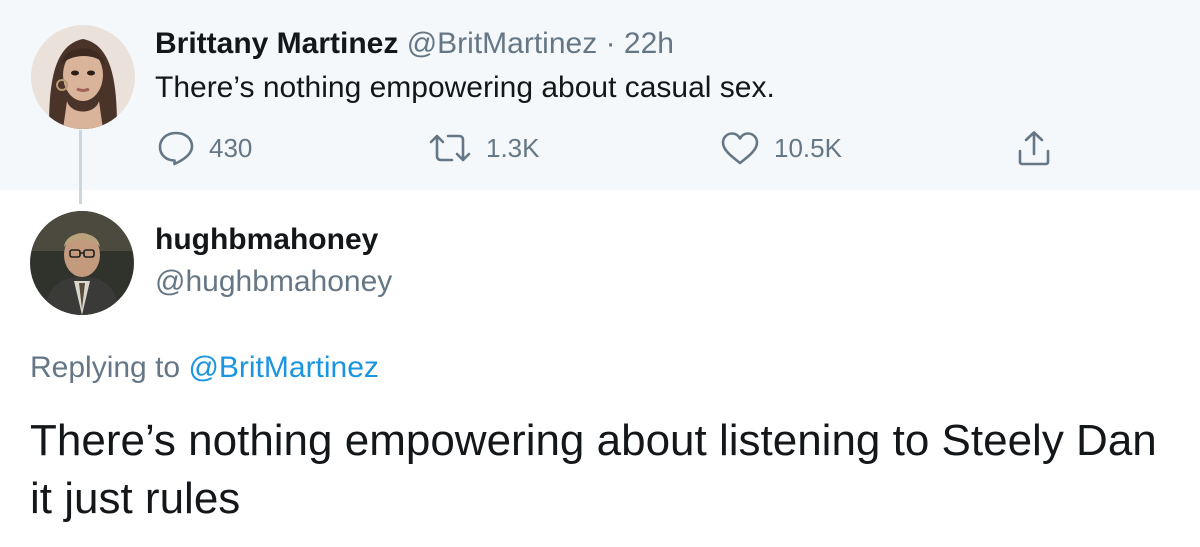  I want to click on retweet-count: 1.3K, so click(513, 147).